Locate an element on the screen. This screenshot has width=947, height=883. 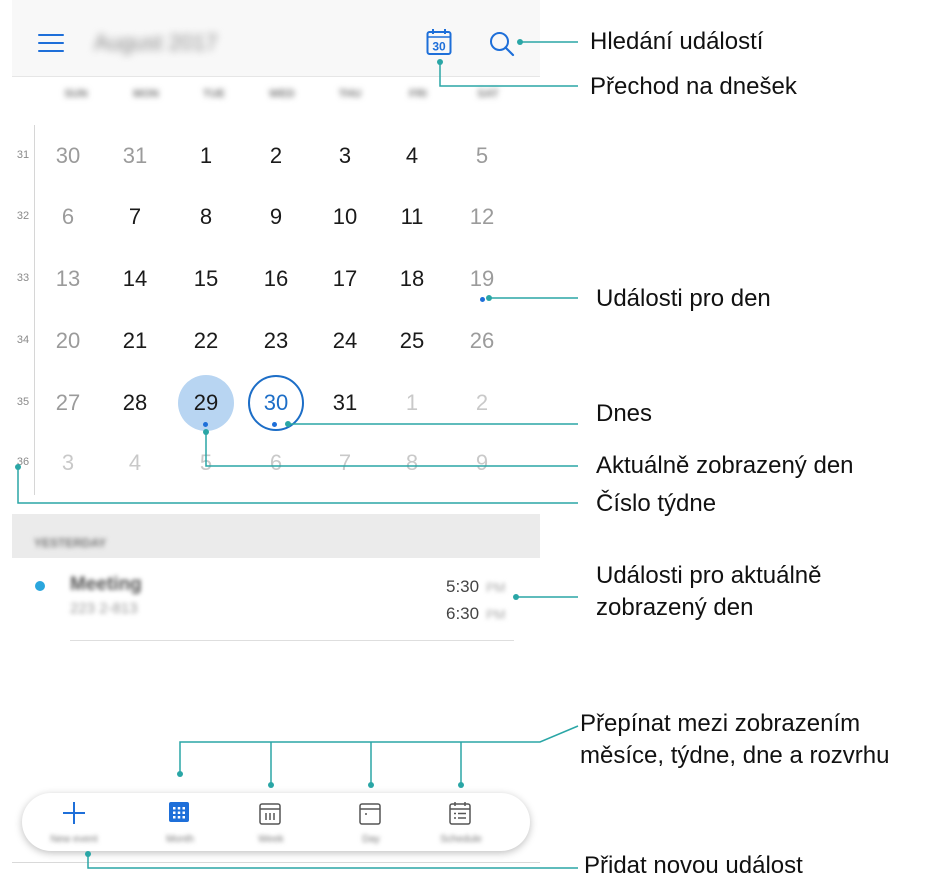
callout-search-events: Hledání událostí is located at coordinates (677, 41).